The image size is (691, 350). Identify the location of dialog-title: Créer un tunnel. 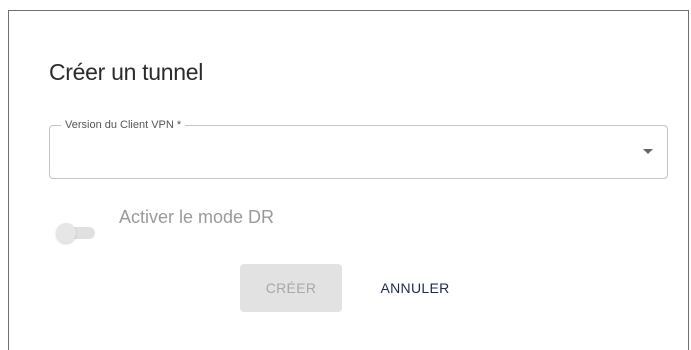
(126, 72).